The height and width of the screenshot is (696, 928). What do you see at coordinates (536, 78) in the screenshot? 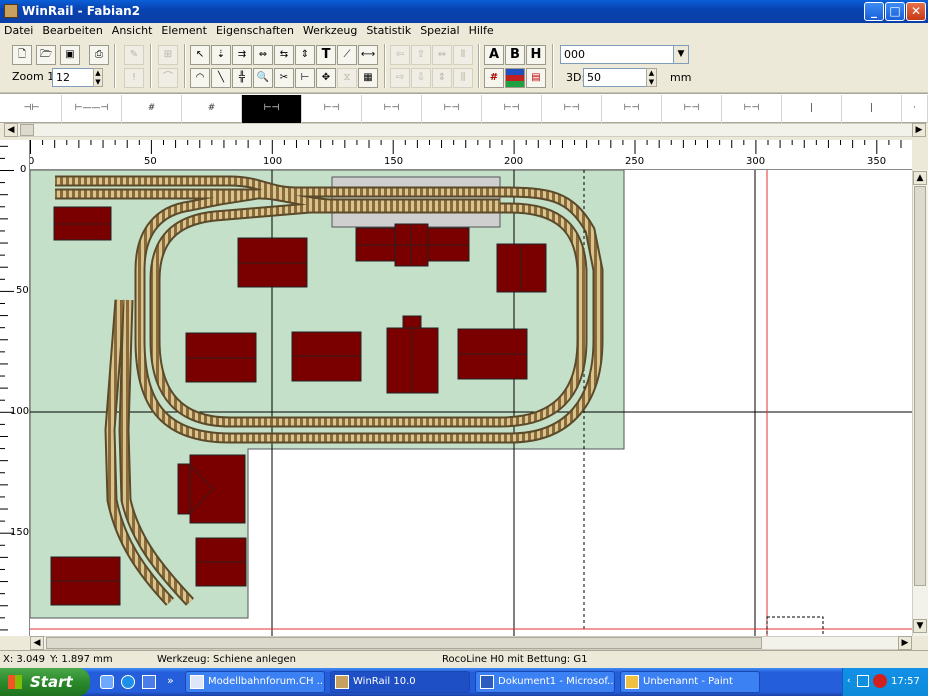
I see `color-palette-icon: ▤` at bounding box center [536, 78].